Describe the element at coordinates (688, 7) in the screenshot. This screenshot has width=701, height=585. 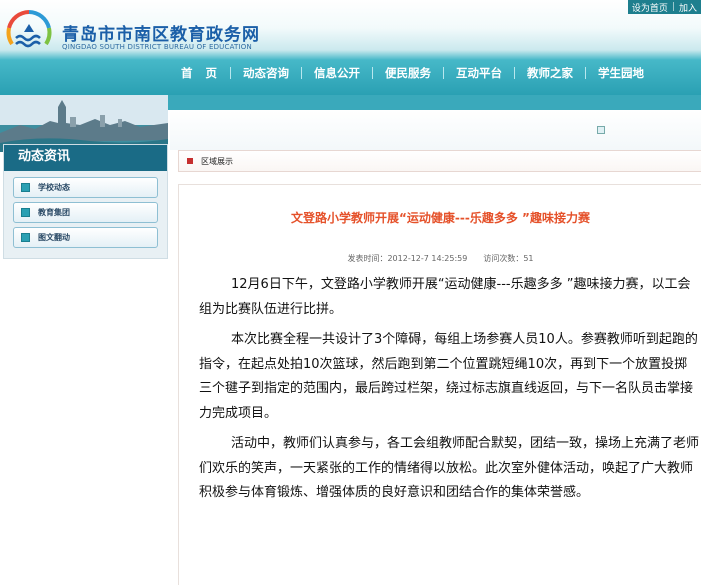
I see `add-favorite-link: 加入` at that location.